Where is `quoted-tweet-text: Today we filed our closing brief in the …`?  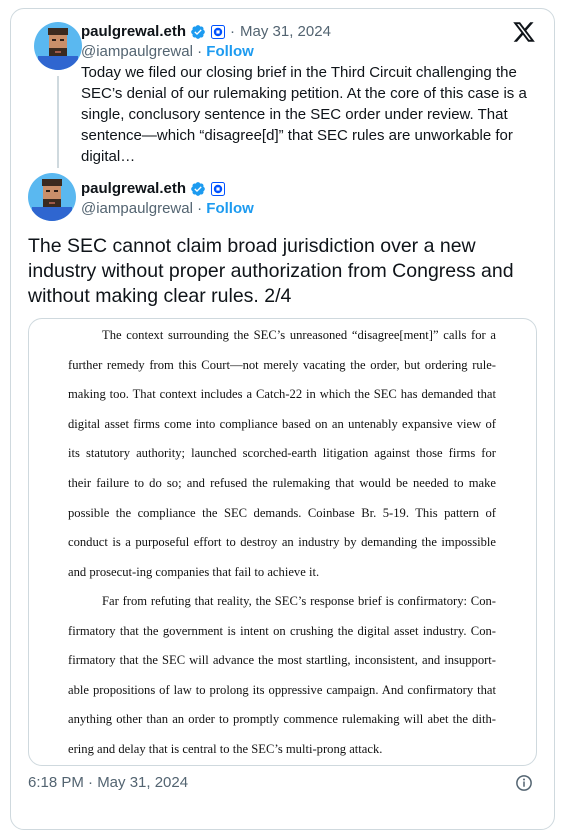
quoted-tweet-text: Today we filed our closing brief in the … is located at coordinates (311, 114).